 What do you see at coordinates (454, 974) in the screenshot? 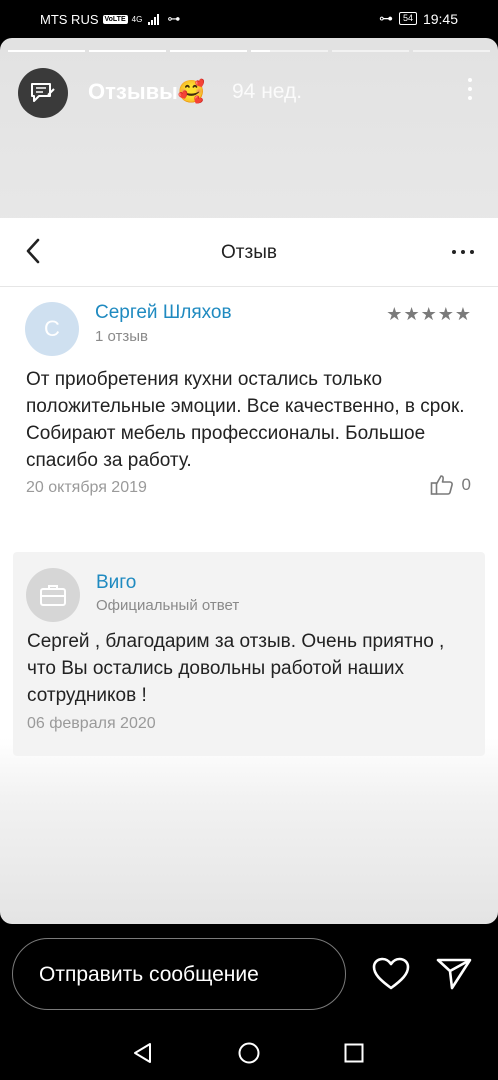
I see `send-icon` at bounding box center [454, 974].